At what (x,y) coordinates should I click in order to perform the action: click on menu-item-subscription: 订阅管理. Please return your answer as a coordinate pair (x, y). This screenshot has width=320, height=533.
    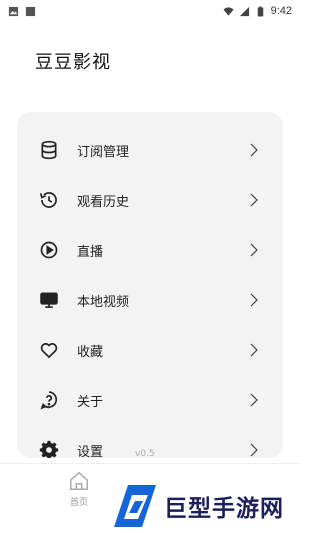
    Looking at the image, I should click on (150, 150).